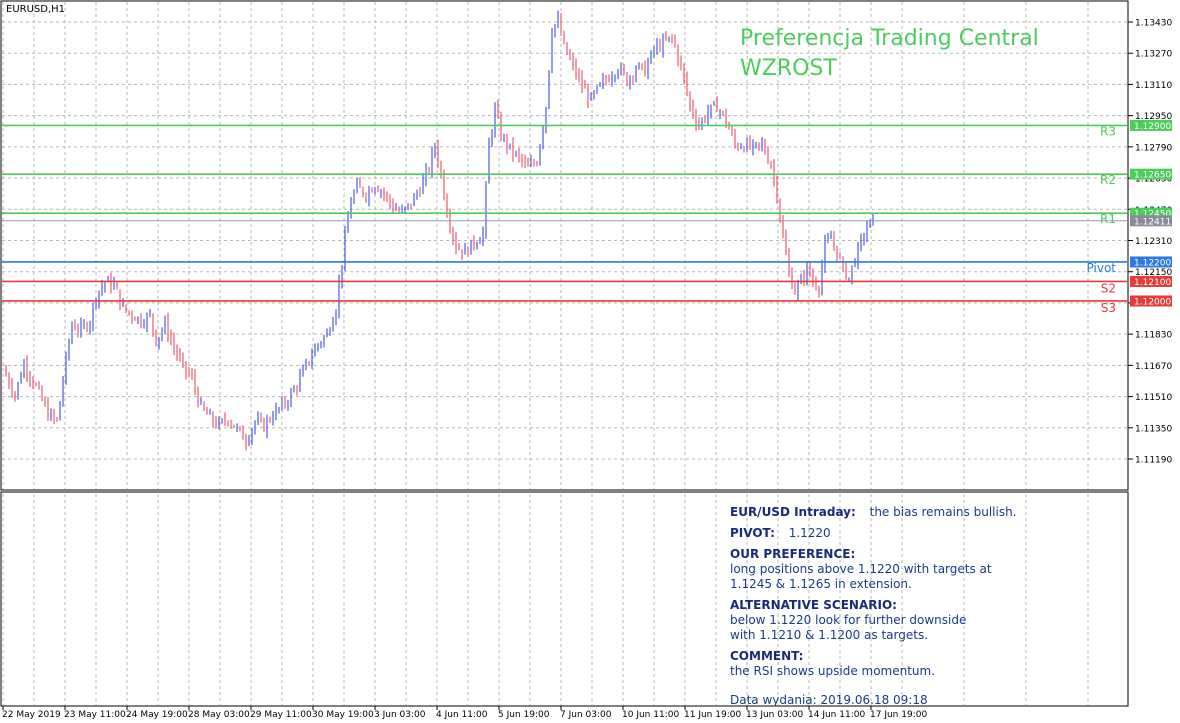 The width and height of the screenshot is (1180, 723). I want to click on level-label-s3: S3, so click(1108, 308).